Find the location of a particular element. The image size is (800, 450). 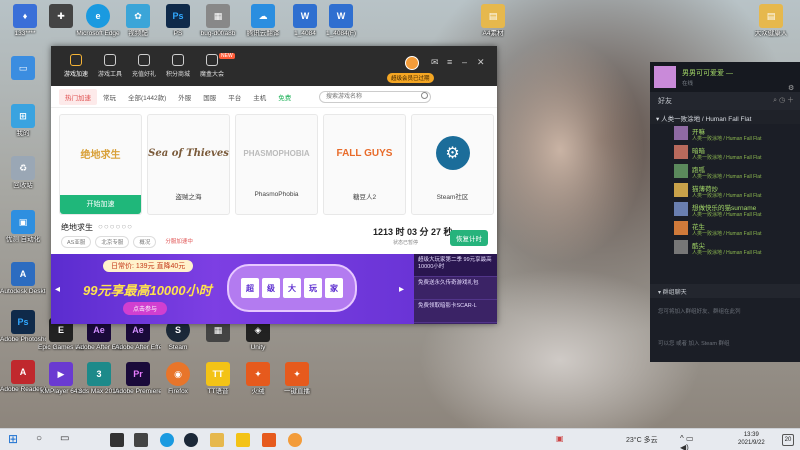

steam-icon is located at coordinates (191, 440).